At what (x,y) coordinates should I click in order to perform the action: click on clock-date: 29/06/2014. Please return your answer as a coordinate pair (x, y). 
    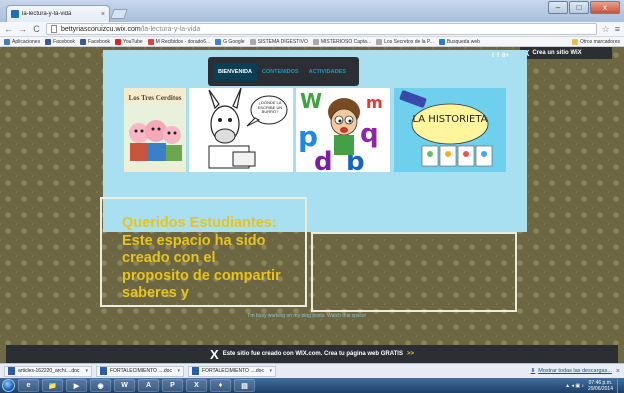
    Looking at the image, I should click on (600, 388).